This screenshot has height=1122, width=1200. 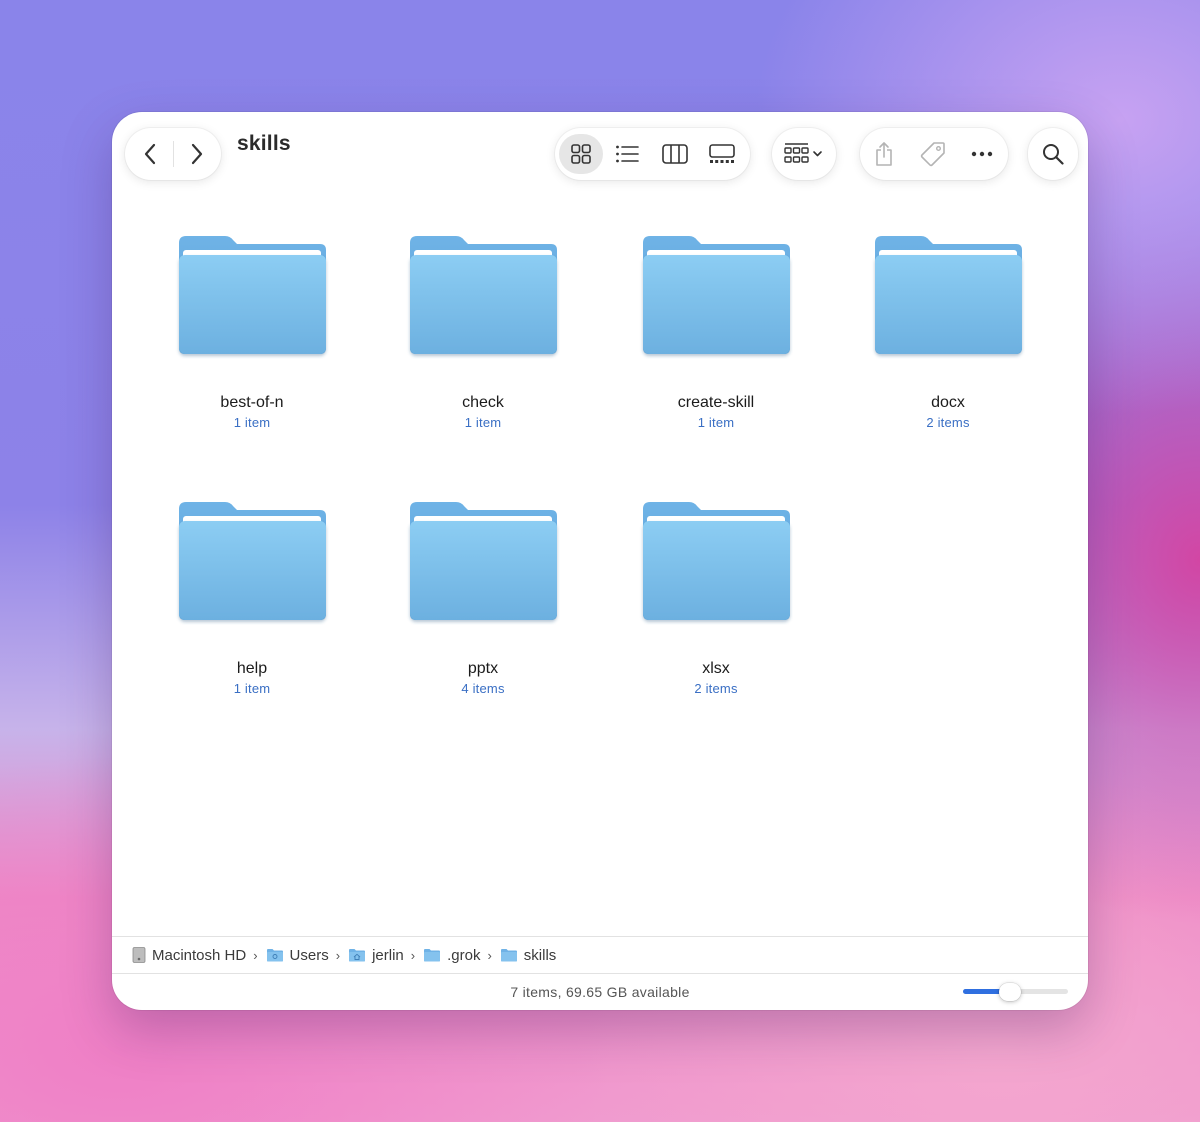 I want to click on folder-item: pptx 4 items, so click(x=483, y=598).